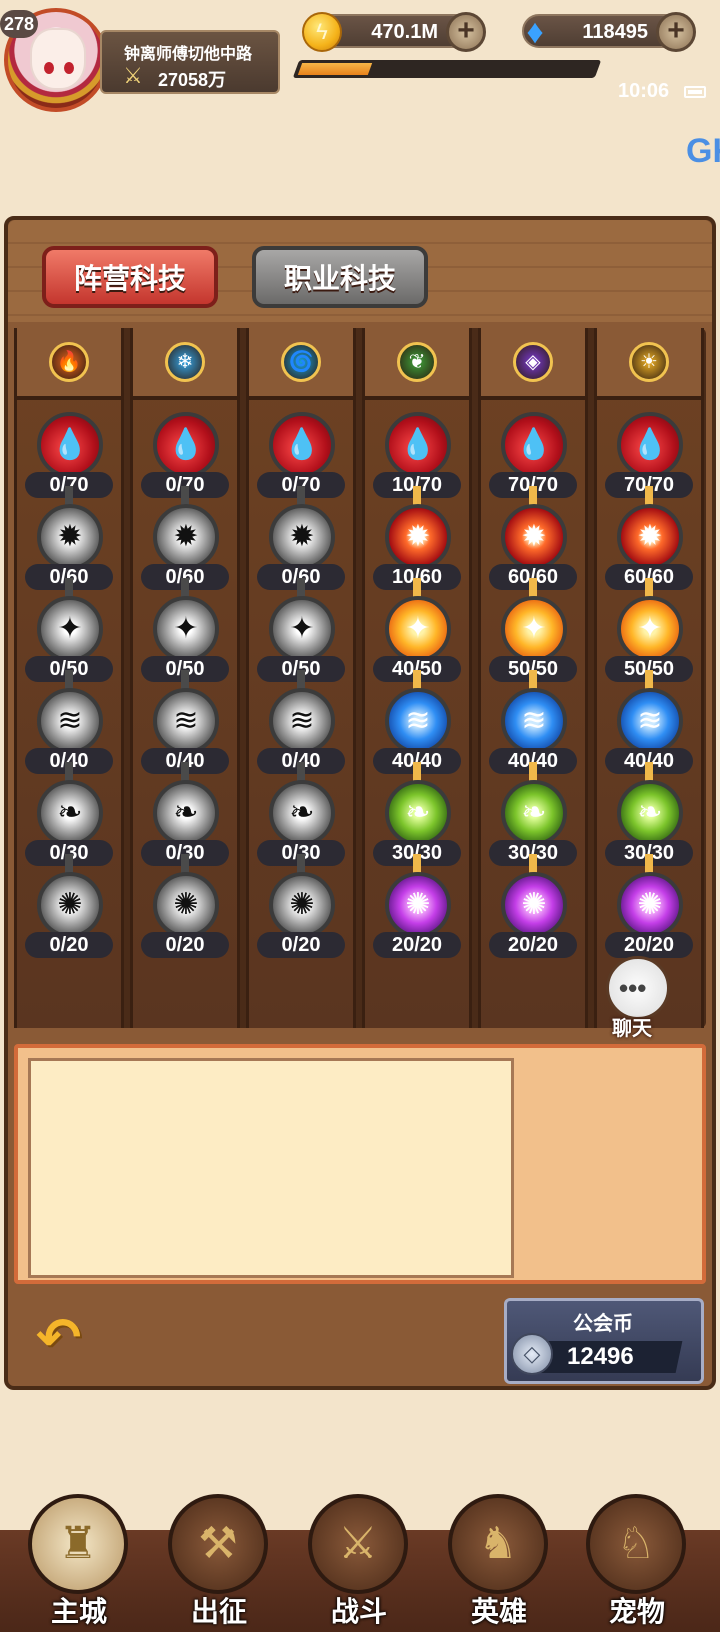 The width and height of the screenshot is (720, 1632). Describe the element at coordinates (218, 1544) in the screenshot. I see `crossed-axes-icon: ⚒` at that location.